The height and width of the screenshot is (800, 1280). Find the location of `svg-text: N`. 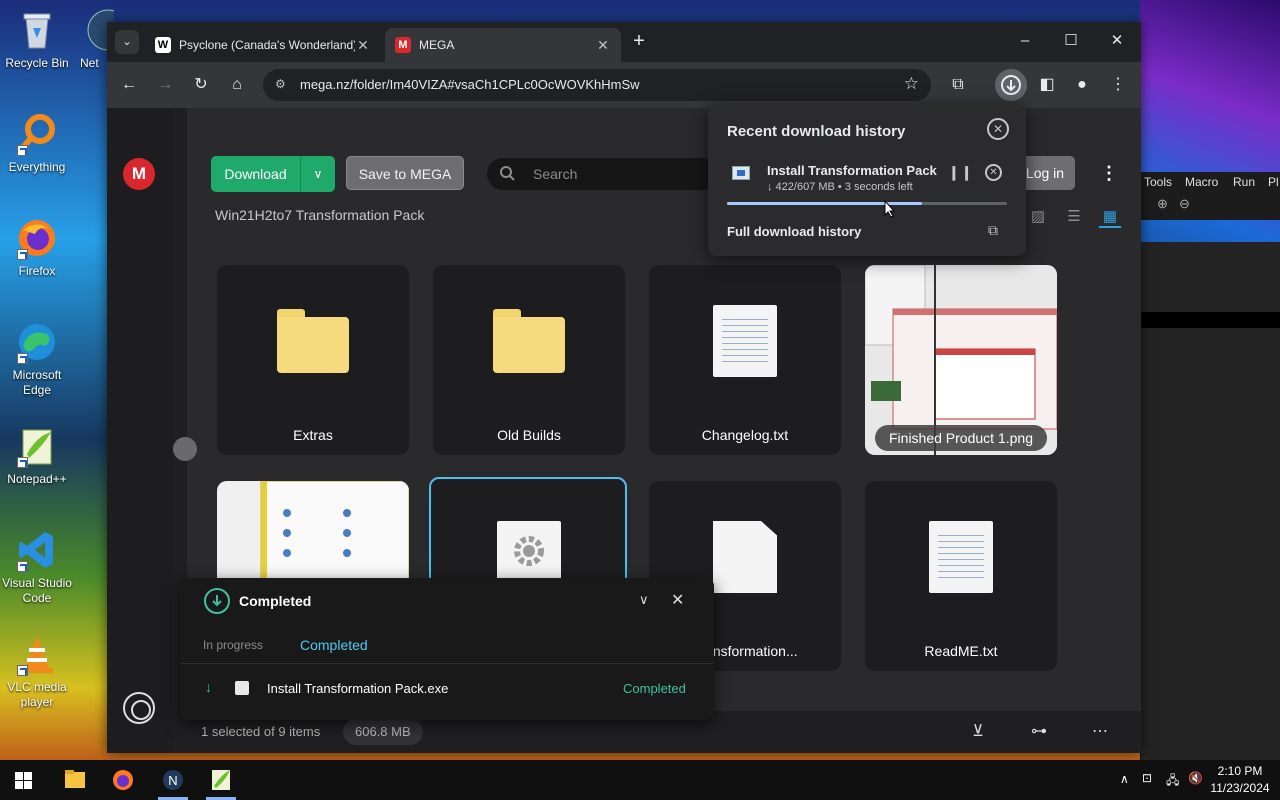

svg-text: N is located at coordinates (172, 780).